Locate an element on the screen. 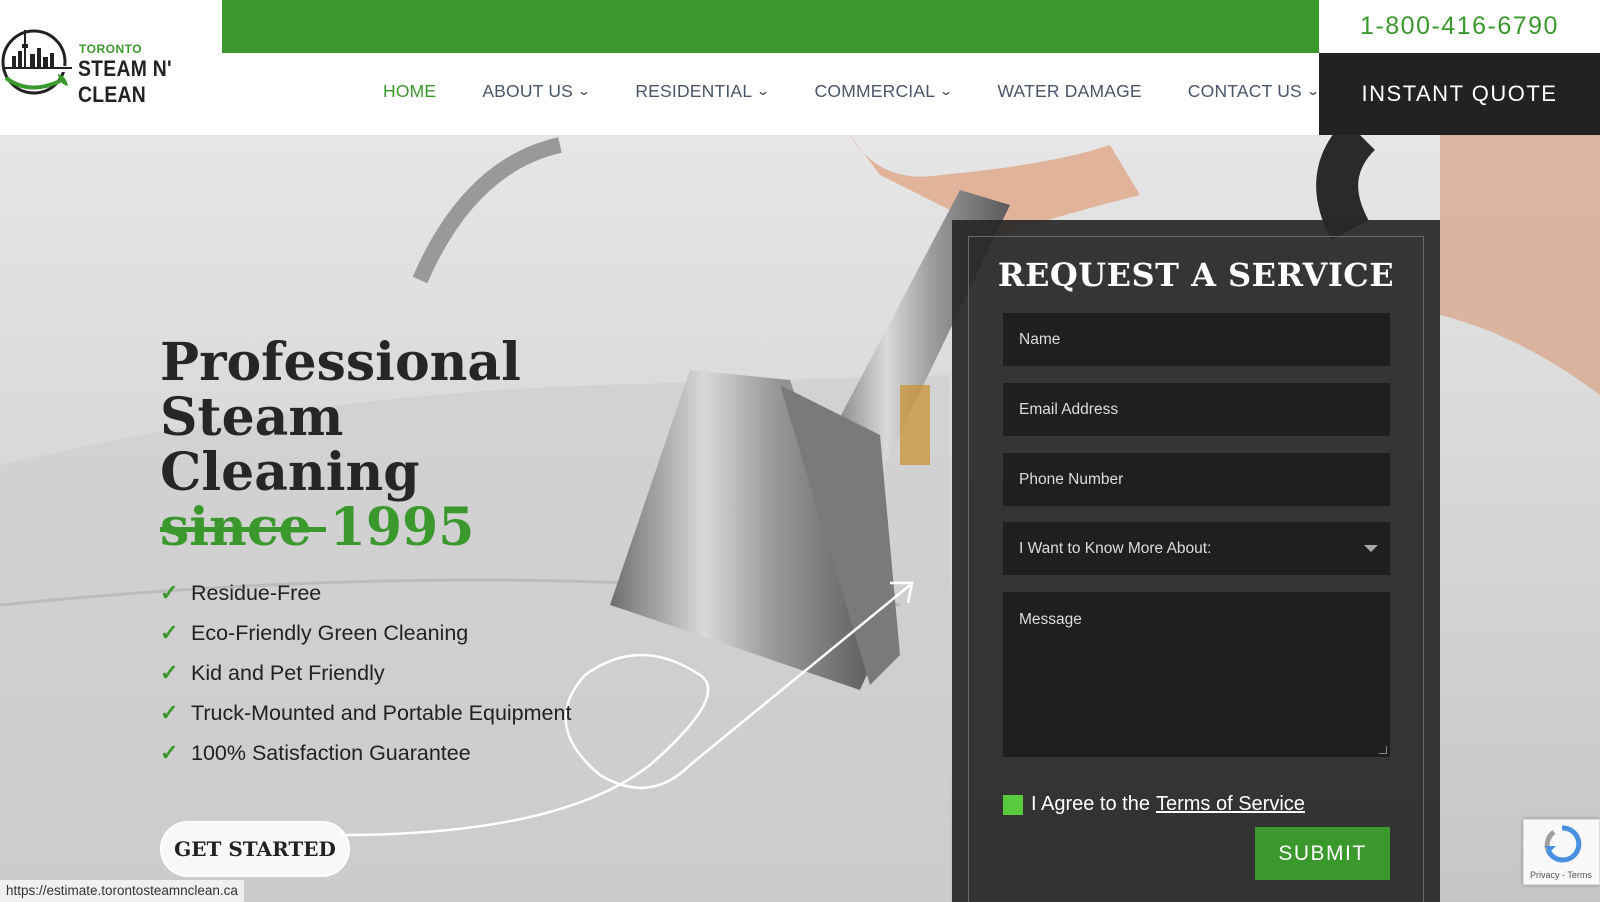 The height and width of the screenshot is (902, 1600). recaptcha-badge: Privacy - Terms is located at coordinates (1561, 852).